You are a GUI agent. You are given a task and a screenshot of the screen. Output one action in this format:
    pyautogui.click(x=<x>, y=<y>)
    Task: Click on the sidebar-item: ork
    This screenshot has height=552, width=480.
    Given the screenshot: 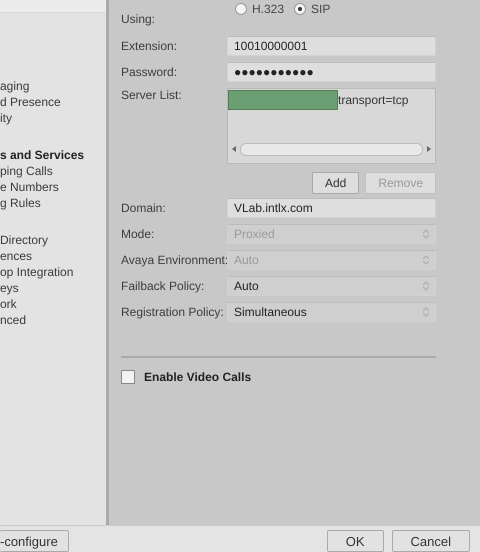 What is the action you would take?
    pyautogui.click(x=8, y=304)
    